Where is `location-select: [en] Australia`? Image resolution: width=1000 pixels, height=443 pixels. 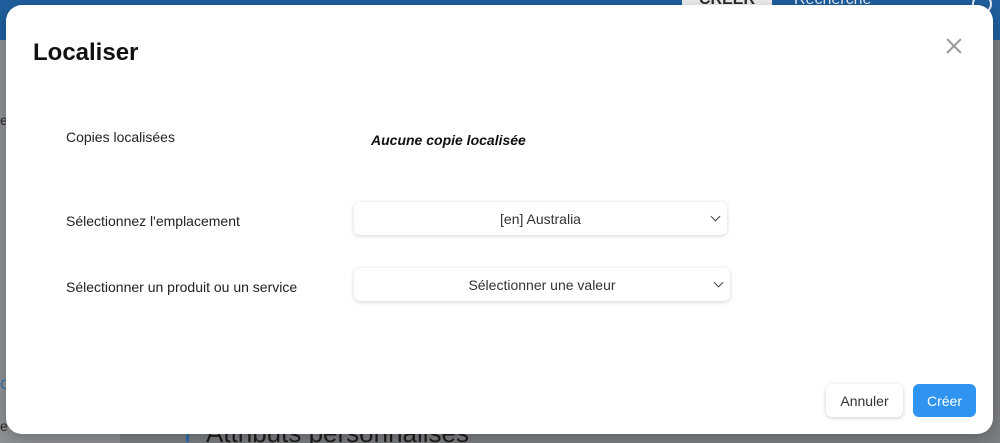 location-select: [en] Australia is located at coordinates (540, 218).